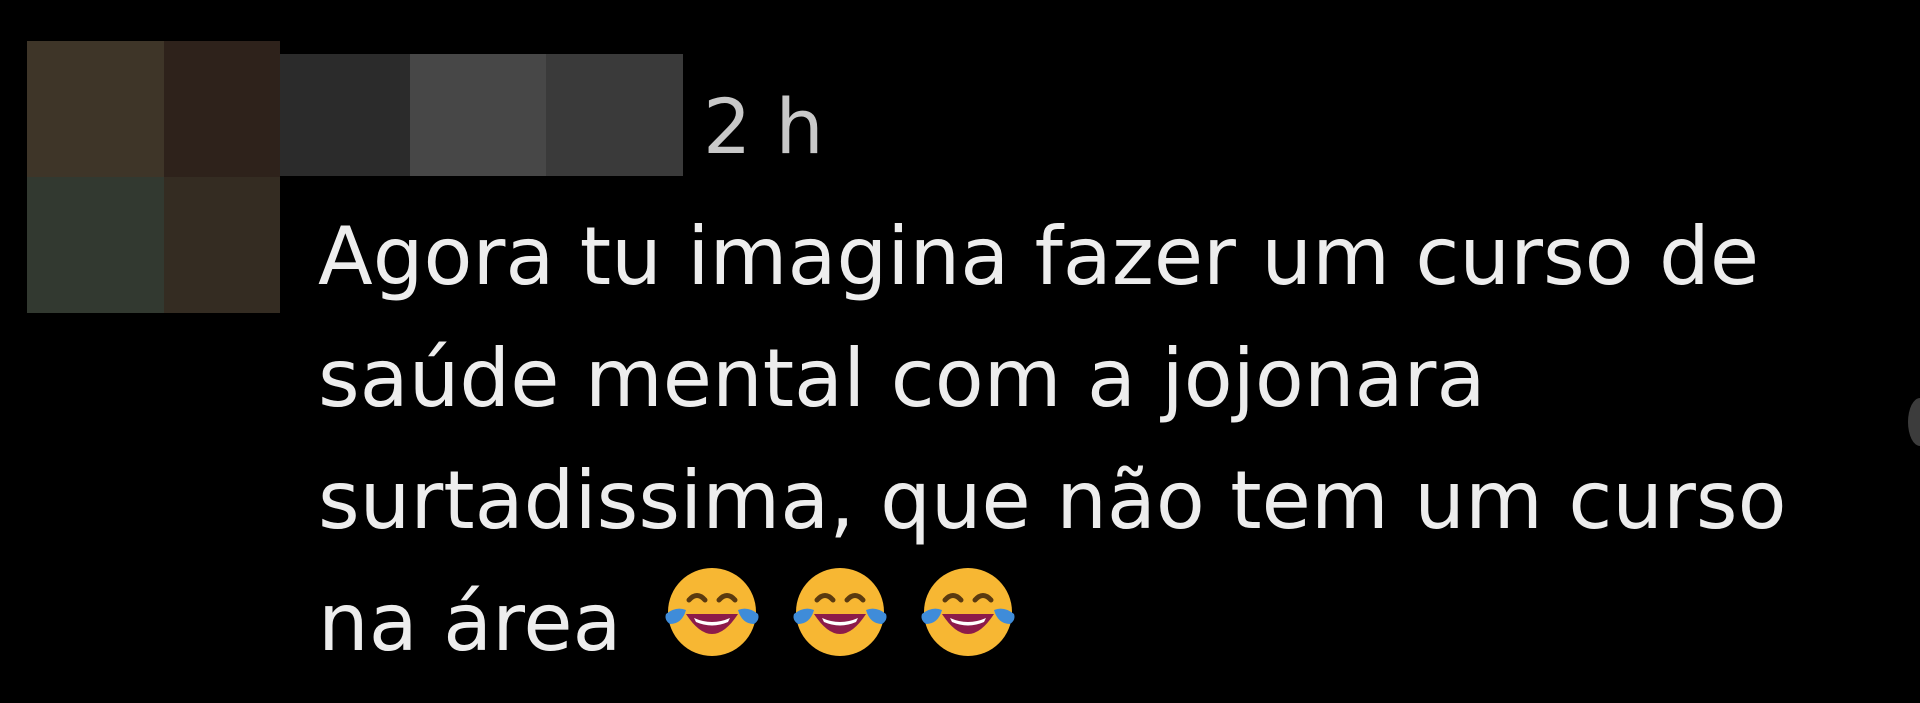 The width and height of the screenshot is (1920, 703). Describe the element at coordinates (1098, 623) in the screenshot. I see `comment-text-last-line: na área` at that location.